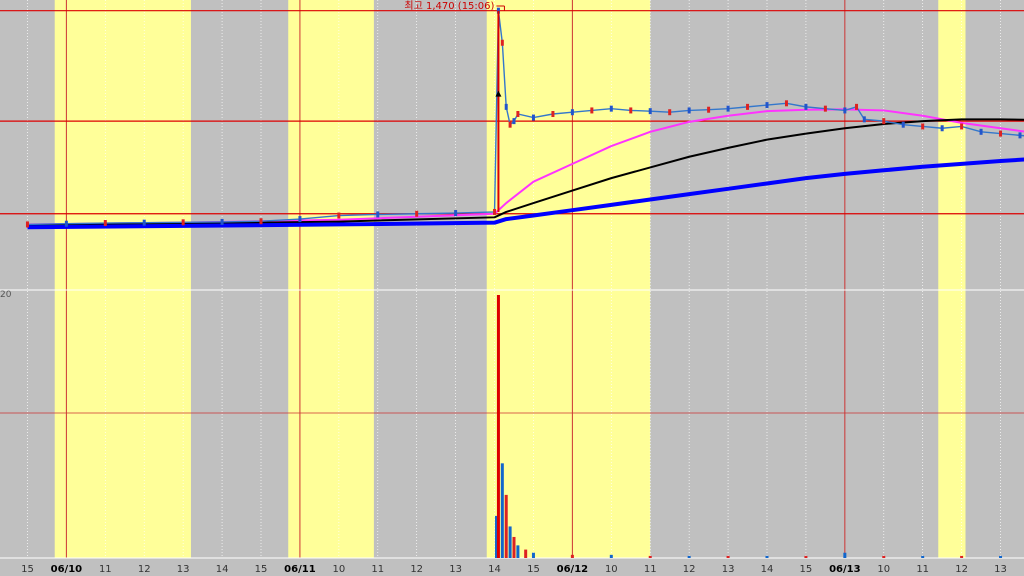  I want to click on time-tick-label-12: 14, so click(494, 569).